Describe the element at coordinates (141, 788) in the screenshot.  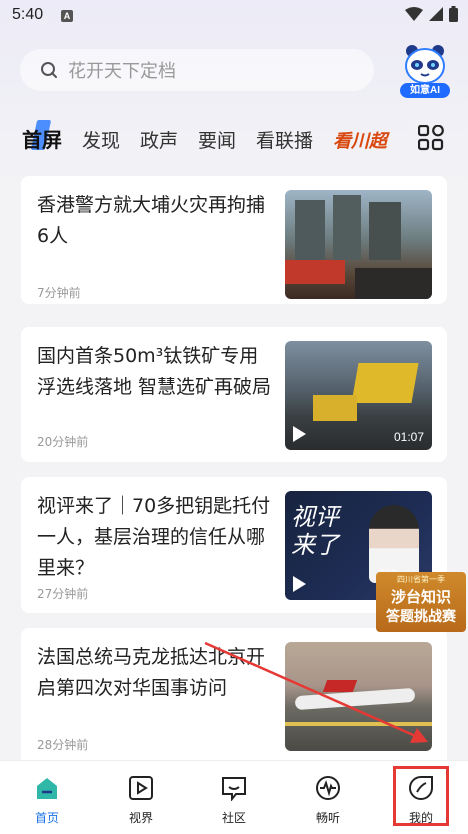
I see `play-icon` at that location.